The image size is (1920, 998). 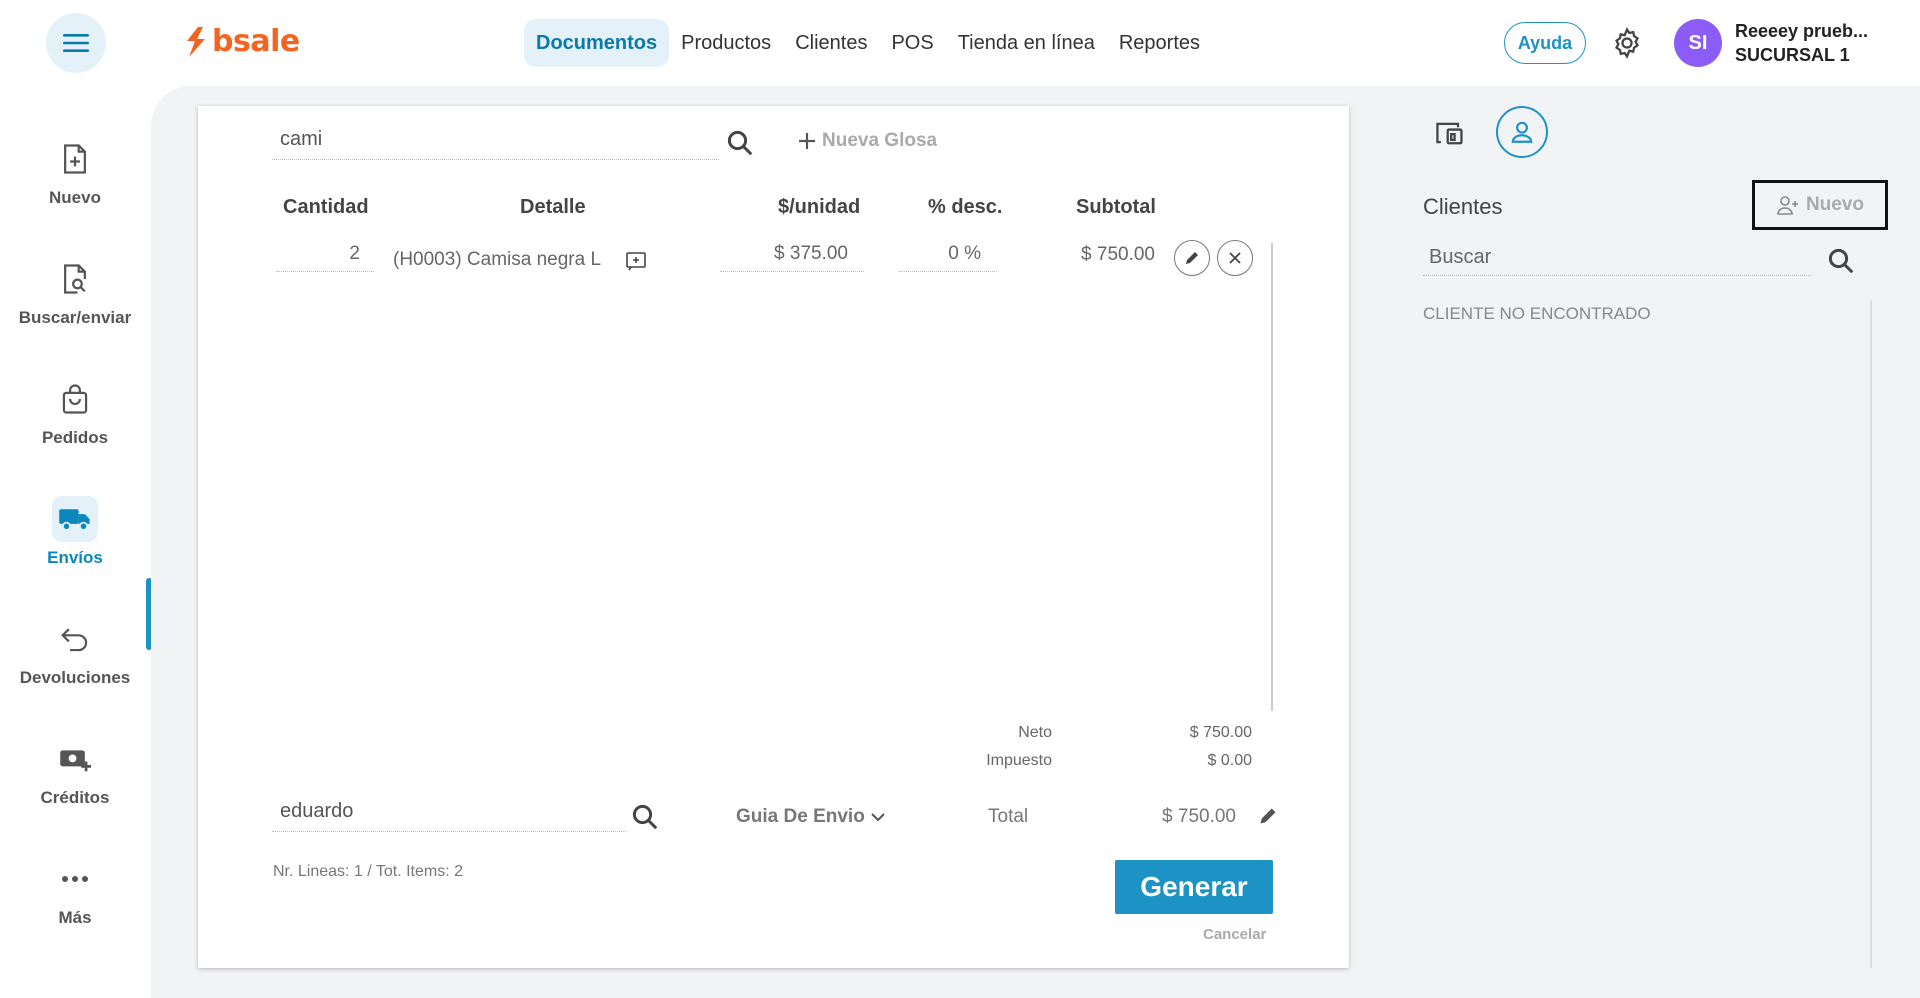 What do you see at coordinates (636, 261) in the screenshot?
I see `add-note-icon` at bounding box center [636, 261].